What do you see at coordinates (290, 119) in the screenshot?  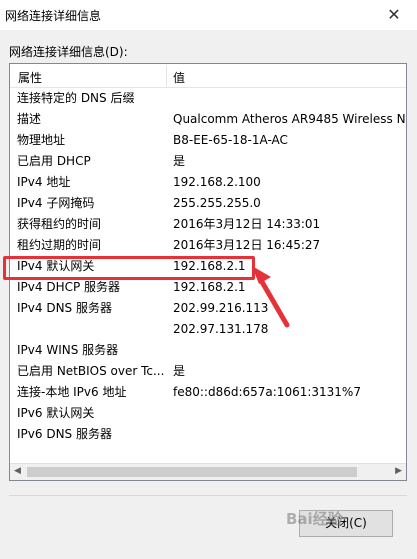 I see `row-value: Qualcomm Atheros AR9485 Wireless Ne` at bounding box center [290, 119].